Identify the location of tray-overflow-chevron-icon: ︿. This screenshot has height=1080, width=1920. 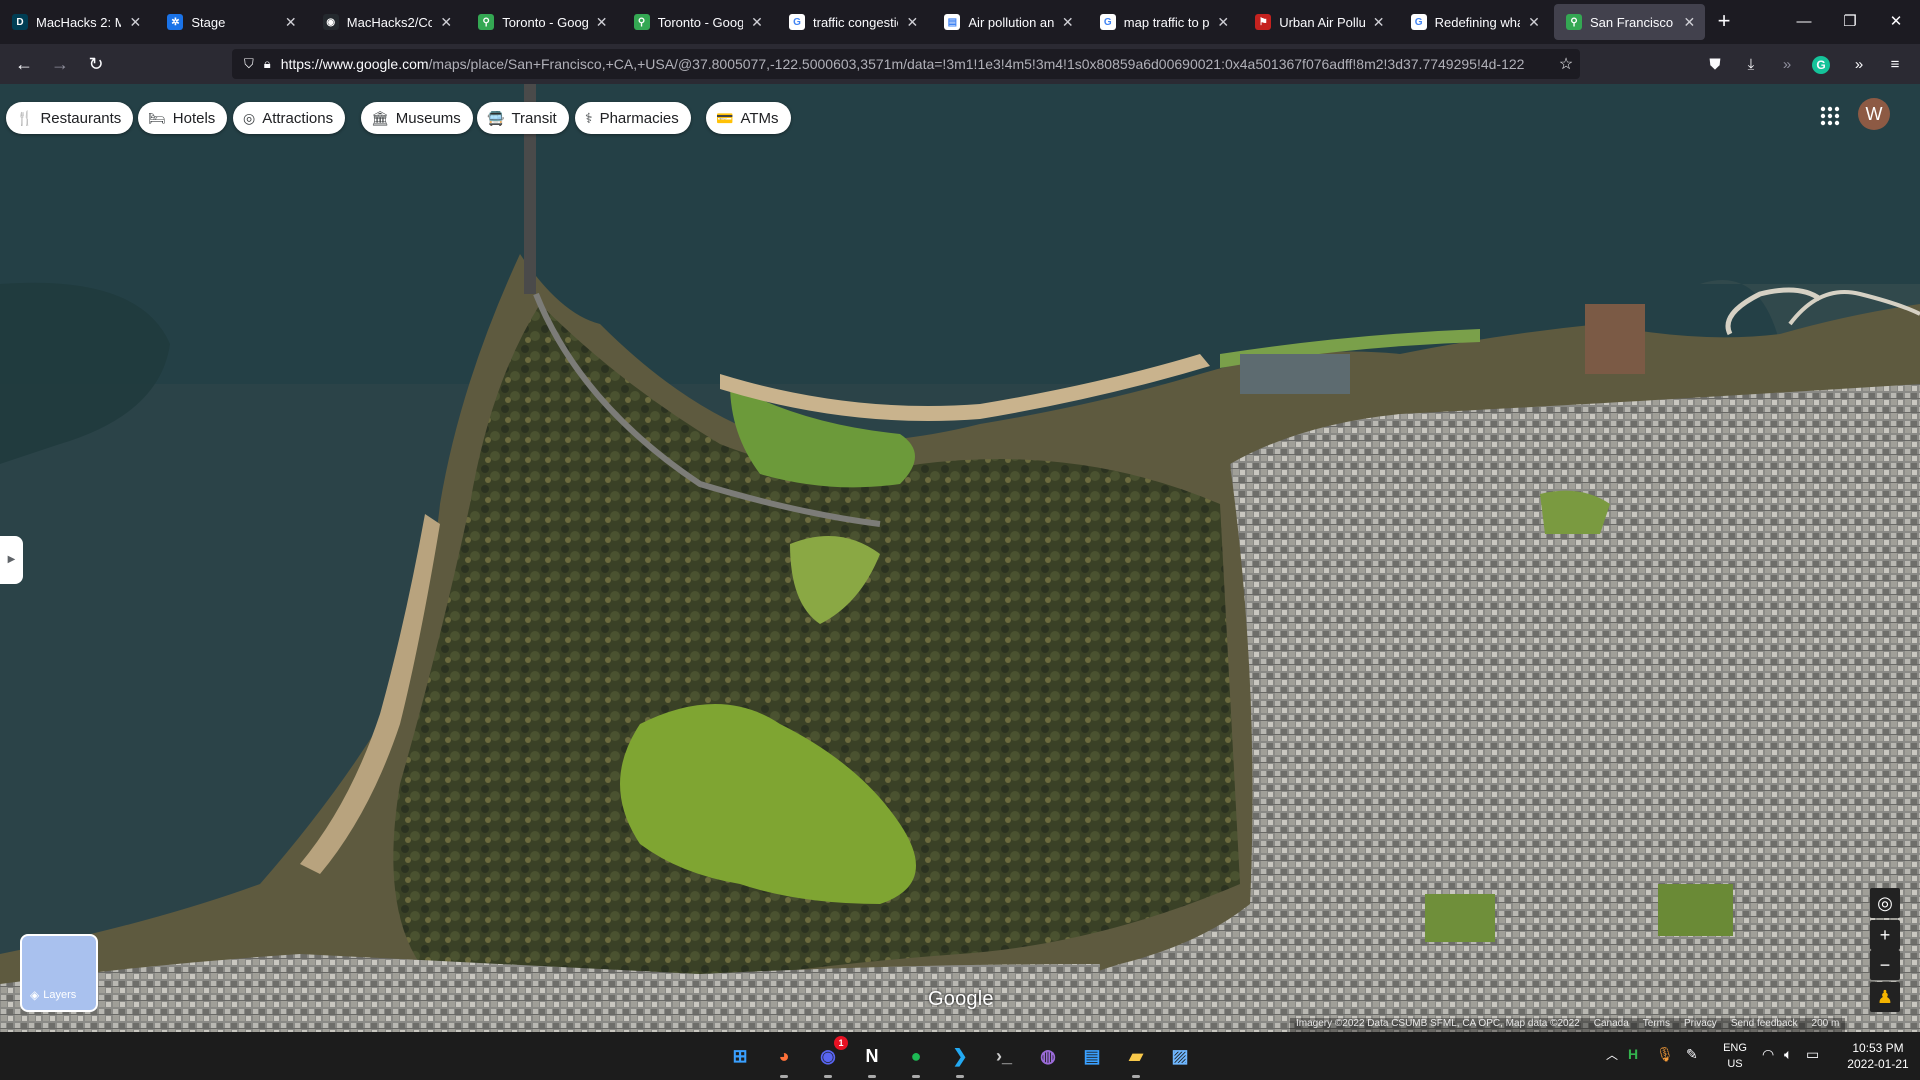
(1612, 1054).